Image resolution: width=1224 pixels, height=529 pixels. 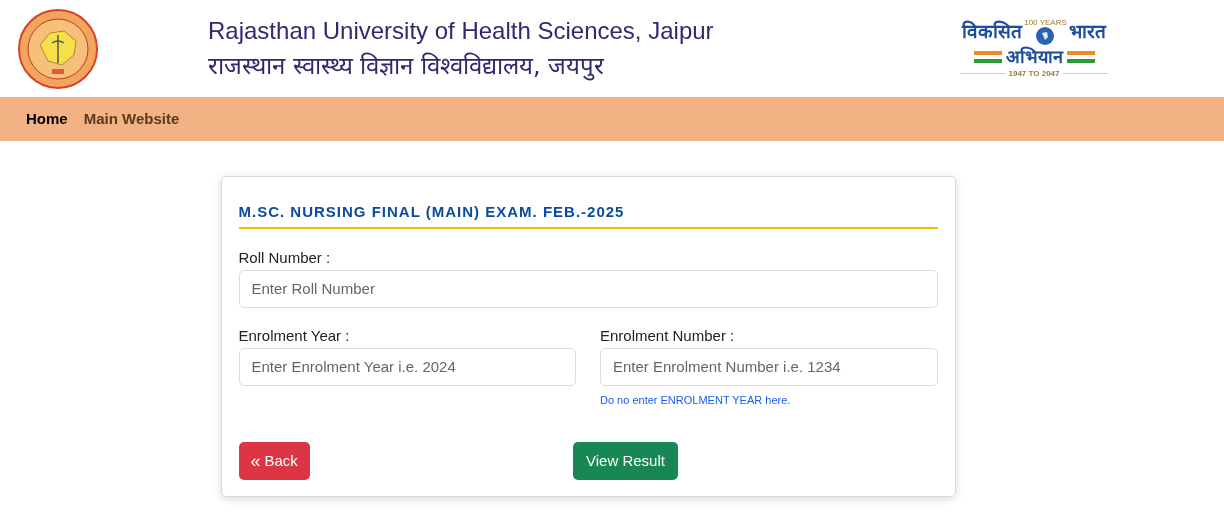 What do you see at coordinates (625, 461) in the screenshot?
I see `view-result-button: View Result` at bounding box center [625, 461].